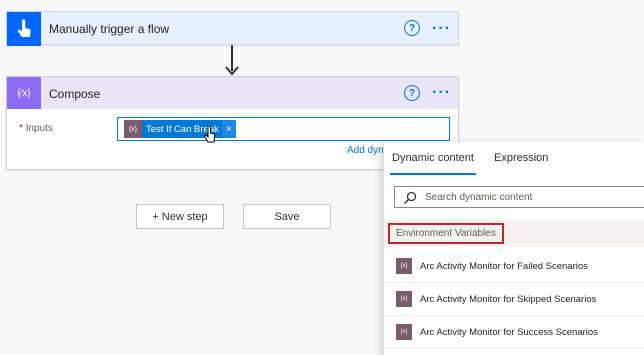  What do you see at coordinates (530, 197) in the screenshot?
I see `search-input` at bounding box center [530, 197].